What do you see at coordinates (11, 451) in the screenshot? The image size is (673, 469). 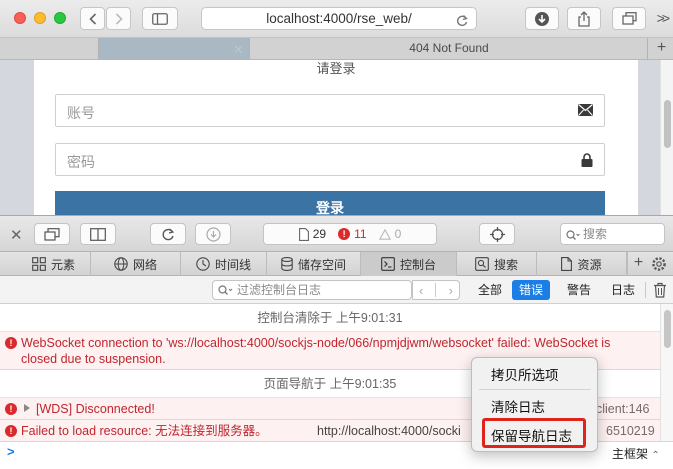 I see `prompt-chevron-icon: >` at bounding box center [11, 451].